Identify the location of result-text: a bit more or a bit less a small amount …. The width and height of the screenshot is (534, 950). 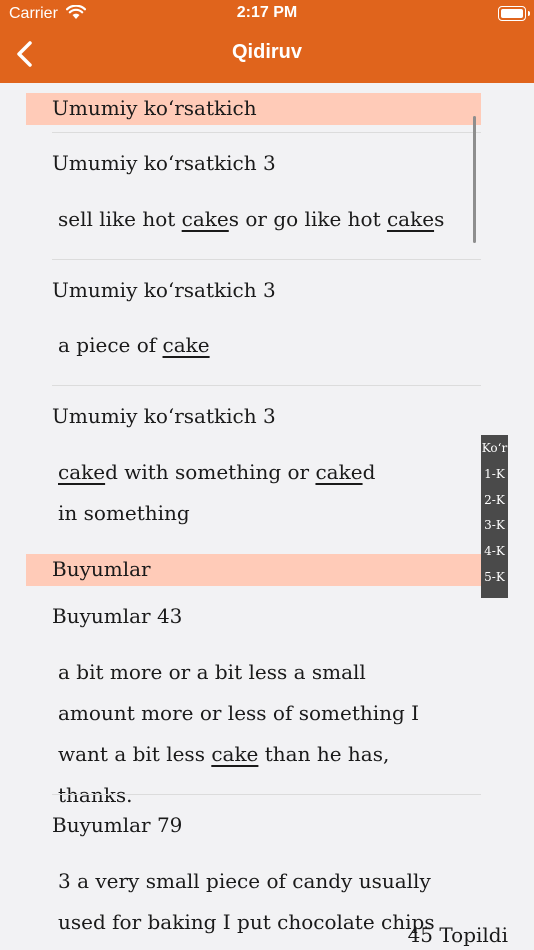
(253, 734).